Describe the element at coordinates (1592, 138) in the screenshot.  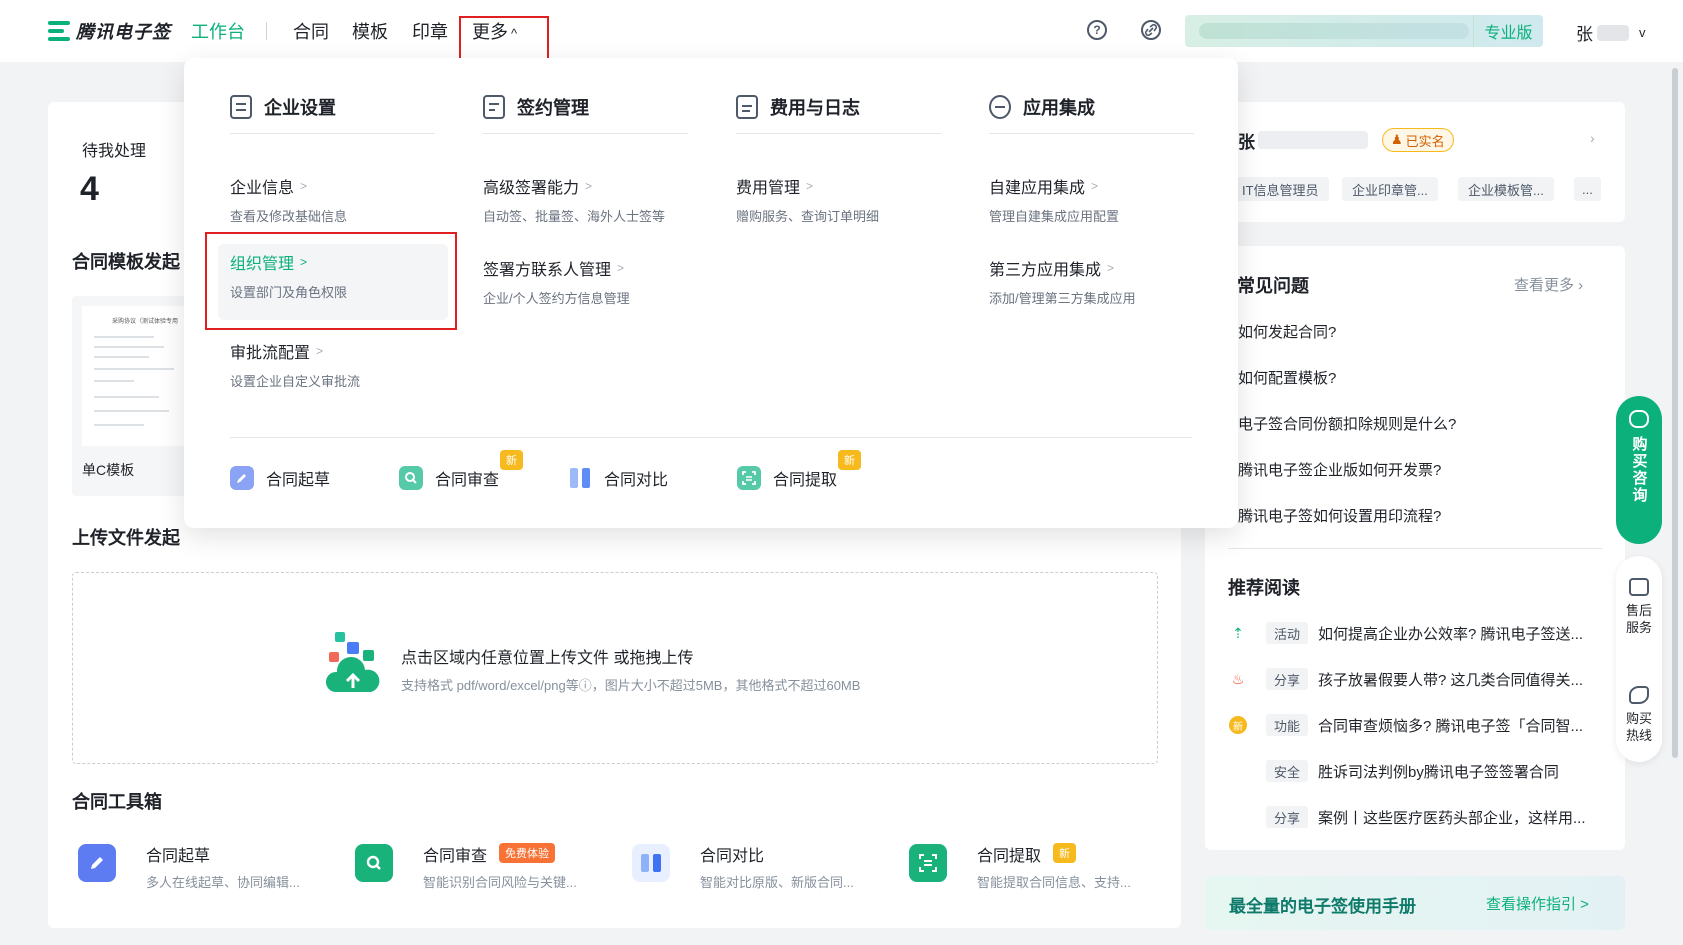
I see `chevron-right-icon: ›` at that location.